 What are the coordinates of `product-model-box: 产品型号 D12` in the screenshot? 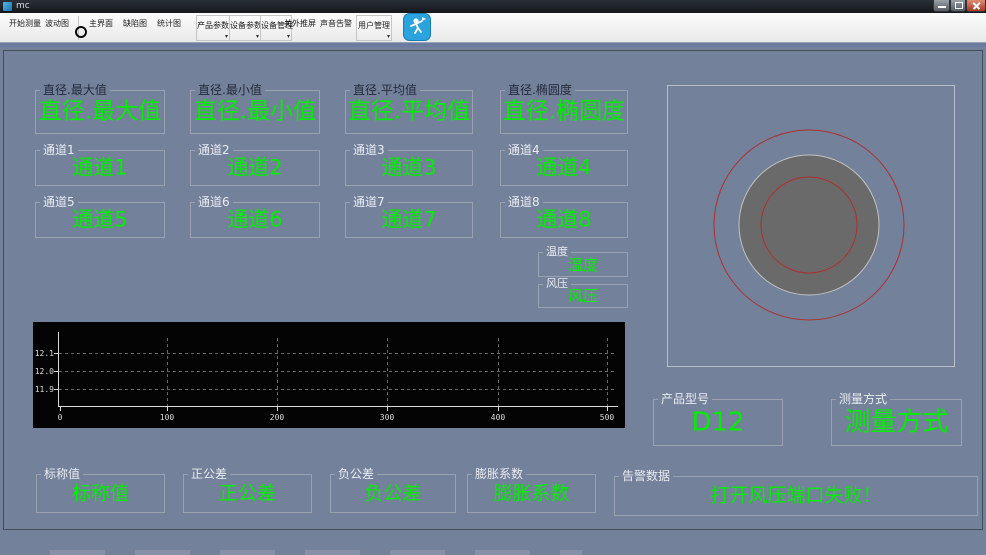 It's located at (718, 419).